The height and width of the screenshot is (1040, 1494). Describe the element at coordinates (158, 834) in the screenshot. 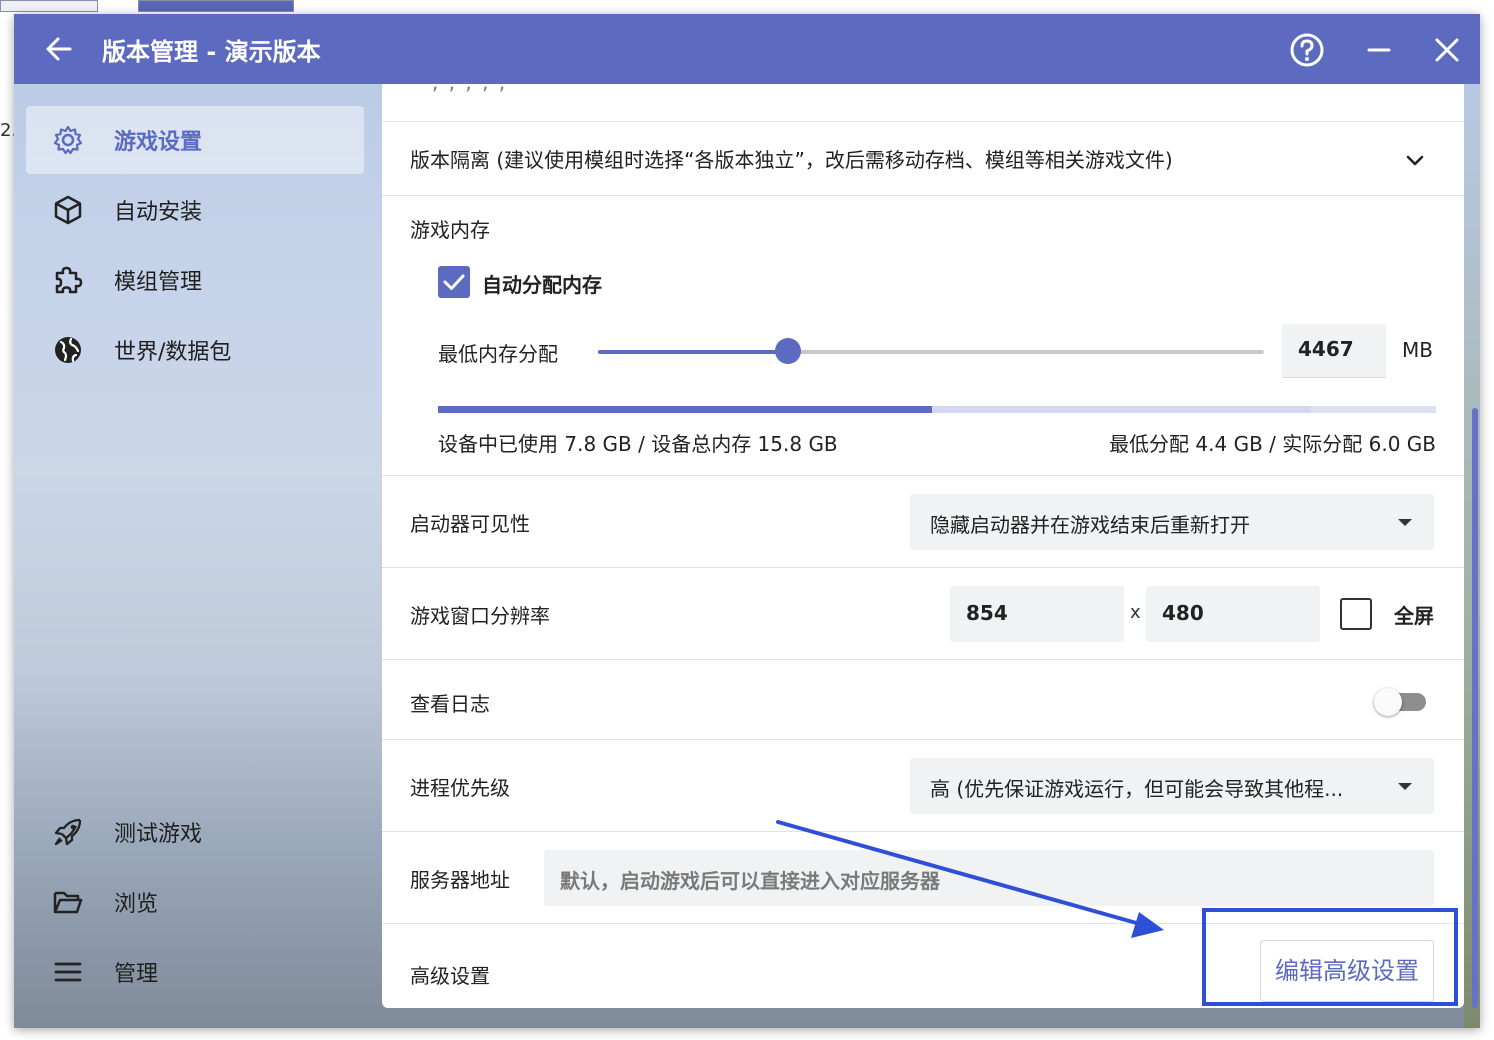

I see `sidebar-item-label: 测试游戏` at that location.